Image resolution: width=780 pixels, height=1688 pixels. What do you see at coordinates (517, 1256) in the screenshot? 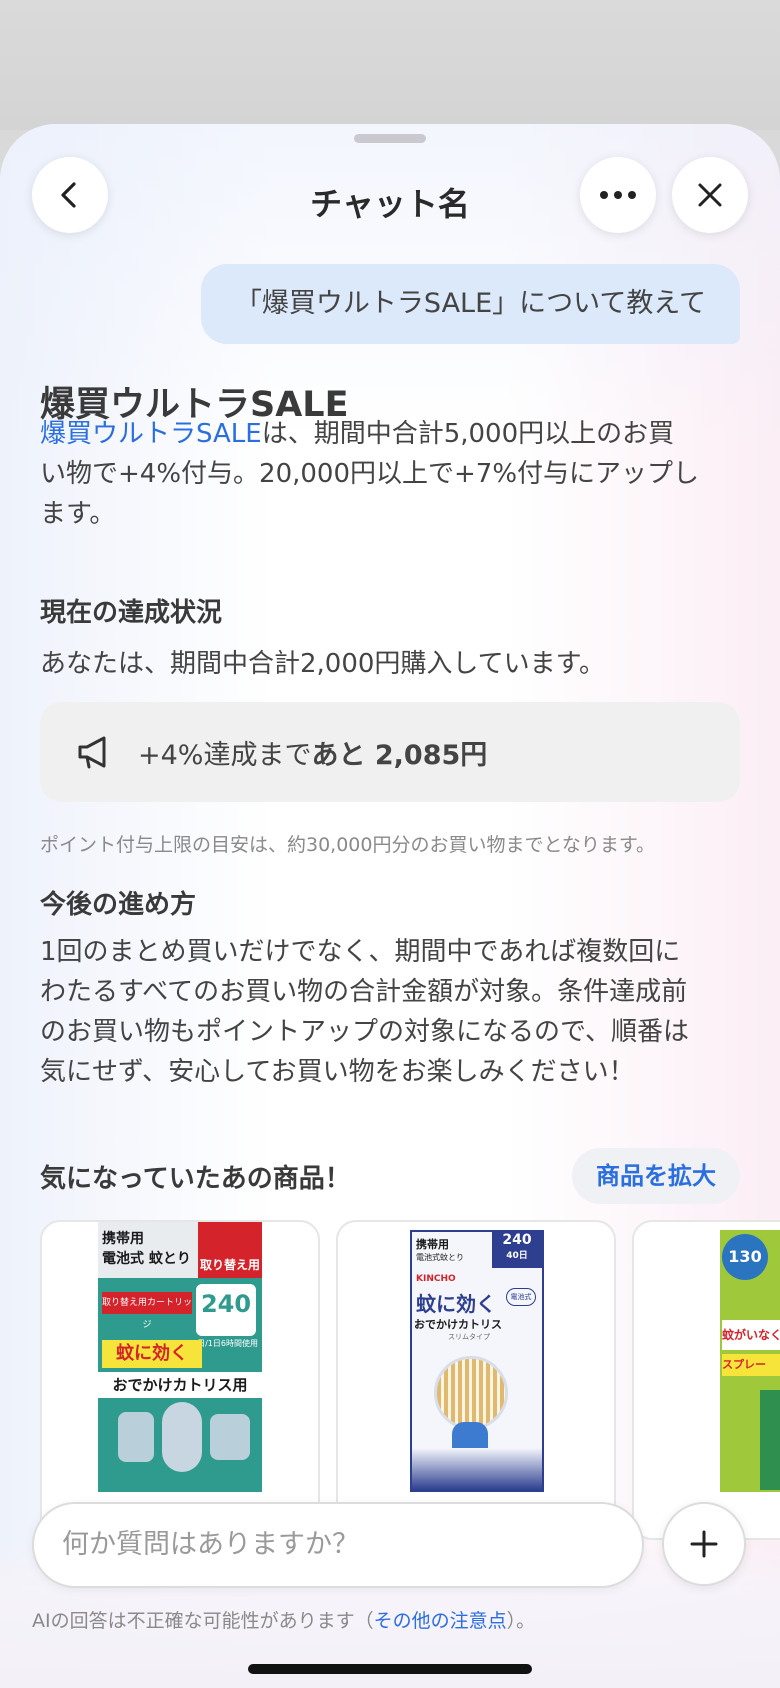
I see `package-text: 40日` at bounding box center [517, 1256].